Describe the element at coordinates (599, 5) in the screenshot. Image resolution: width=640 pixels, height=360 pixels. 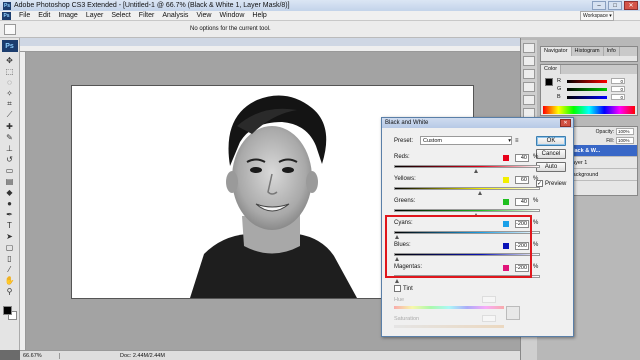
I see `minimize-button: –` at that location.